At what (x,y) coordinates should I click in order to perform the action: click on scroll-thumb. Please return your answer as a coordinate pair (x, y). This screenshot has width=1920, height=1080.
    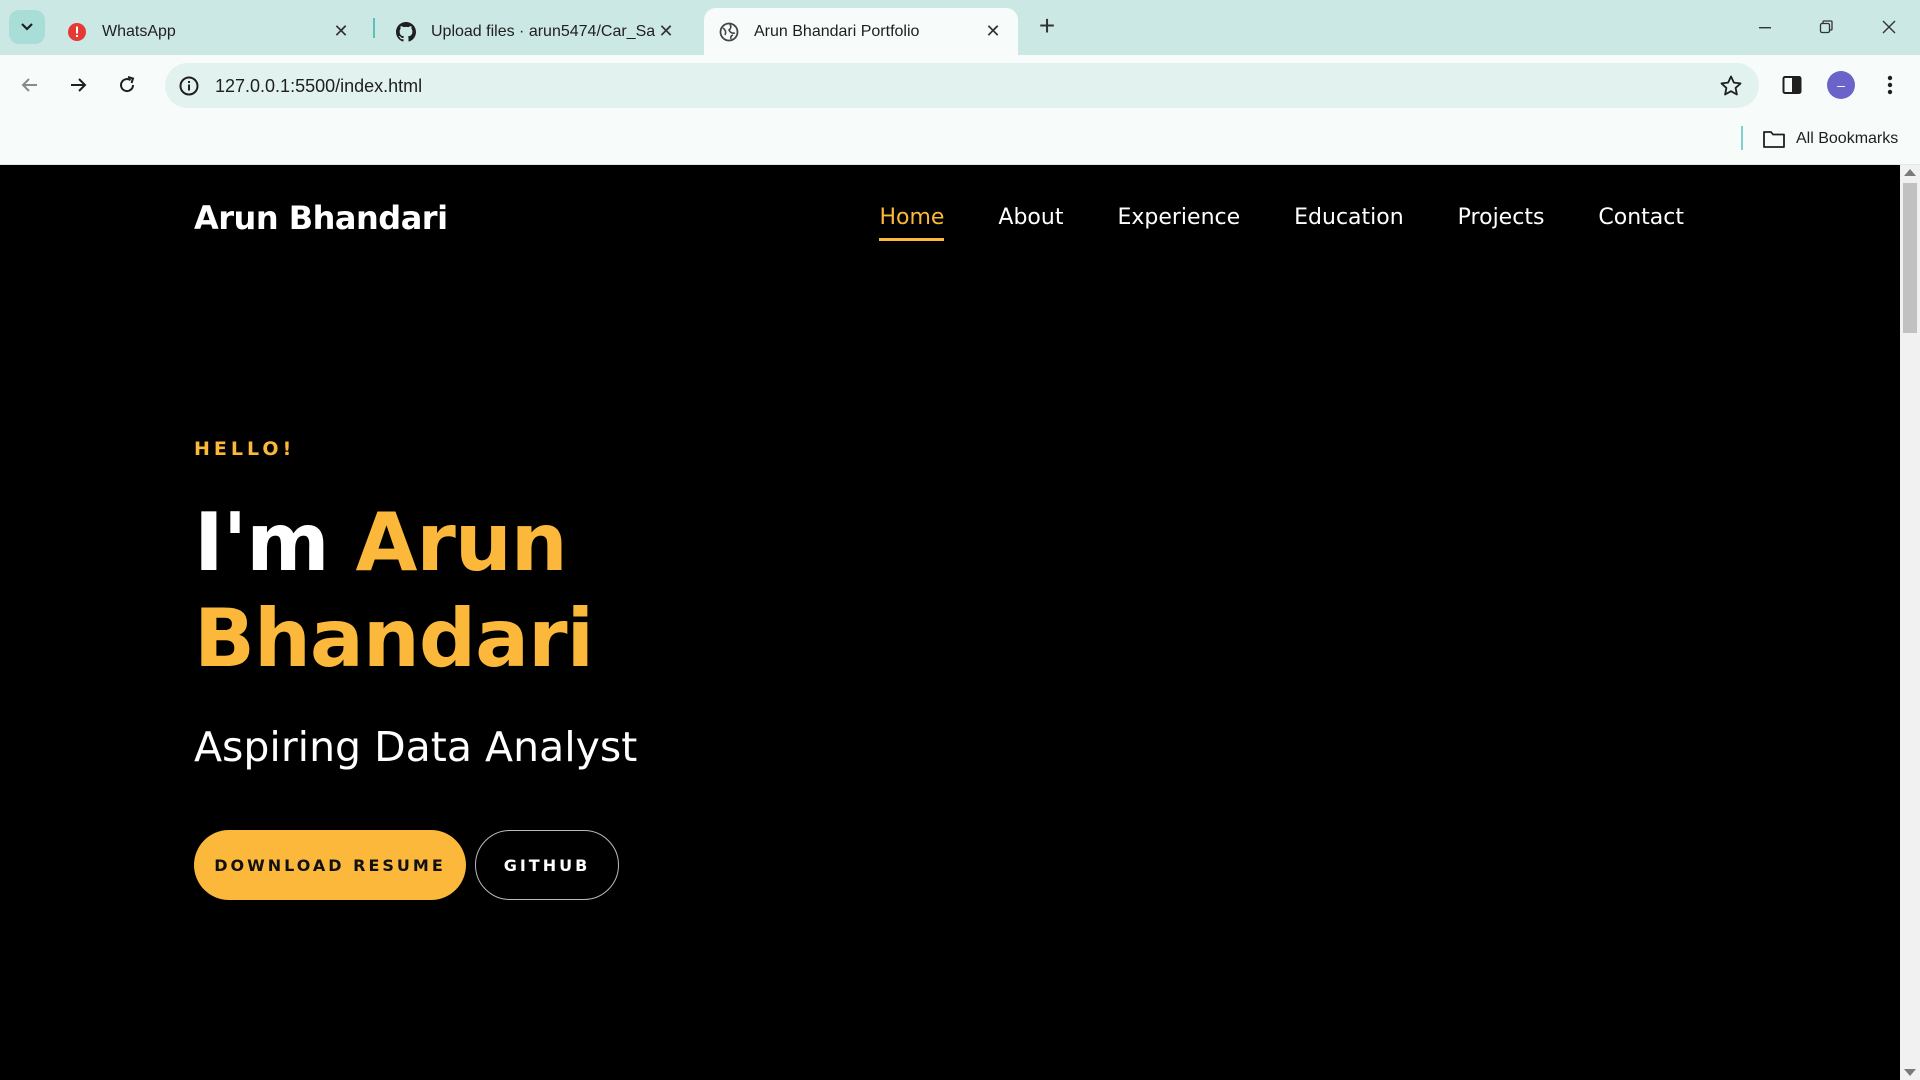
    Looking at the image, I should click on (1910, 258).